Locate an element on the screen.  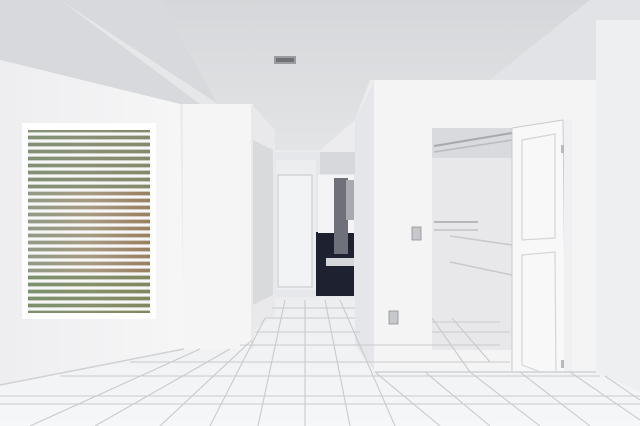
shower-curtain is located at coordinates (341, 216).